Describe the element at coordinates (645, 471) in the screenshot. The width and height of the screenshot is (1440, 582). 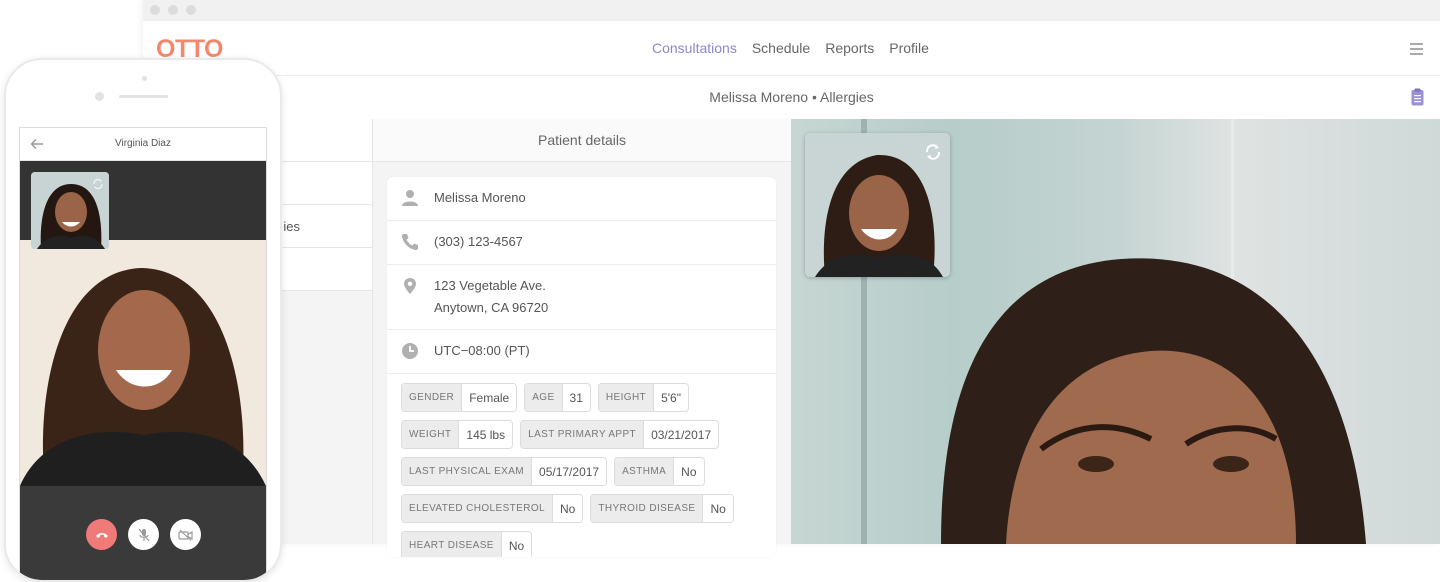
I see `tag-key: ASTHMA` at that location.